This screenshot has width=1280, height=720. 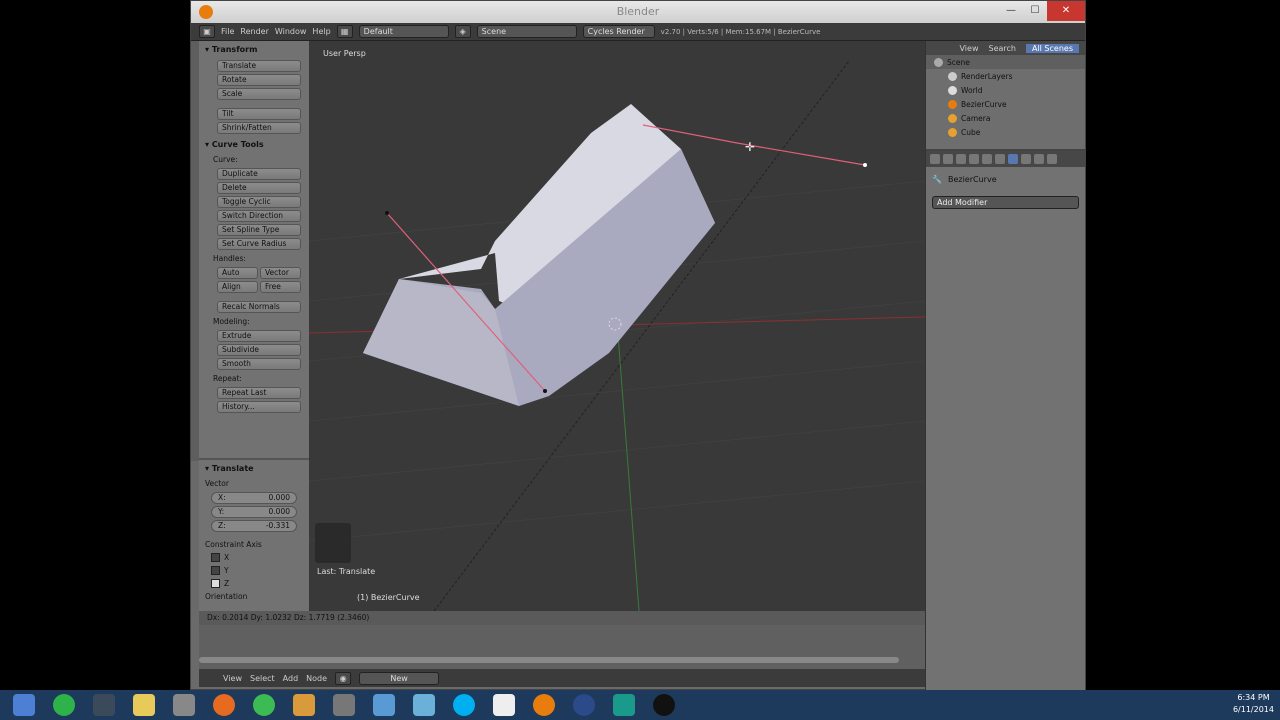 I want to click on skype-icon, so click(x=464, y=705).